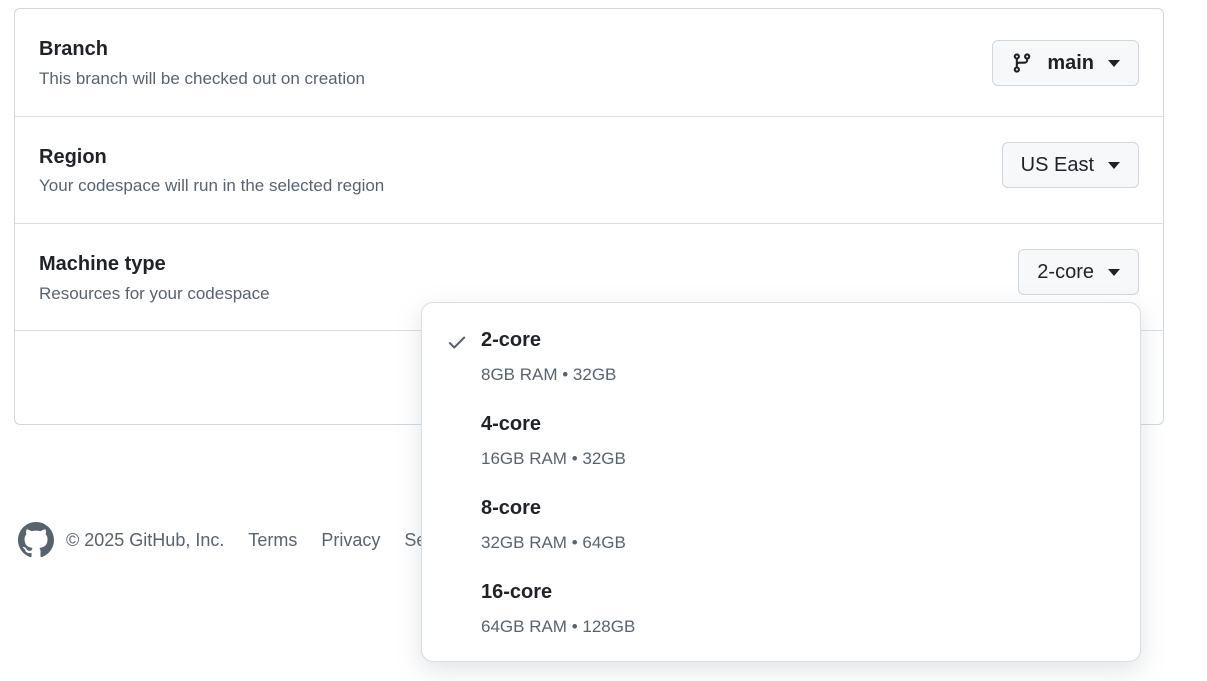 The height and width of the screenshot is (681, 1207). I want to click on machine-option-specs: 32GB RAM • 64GB, so click(553, 542).